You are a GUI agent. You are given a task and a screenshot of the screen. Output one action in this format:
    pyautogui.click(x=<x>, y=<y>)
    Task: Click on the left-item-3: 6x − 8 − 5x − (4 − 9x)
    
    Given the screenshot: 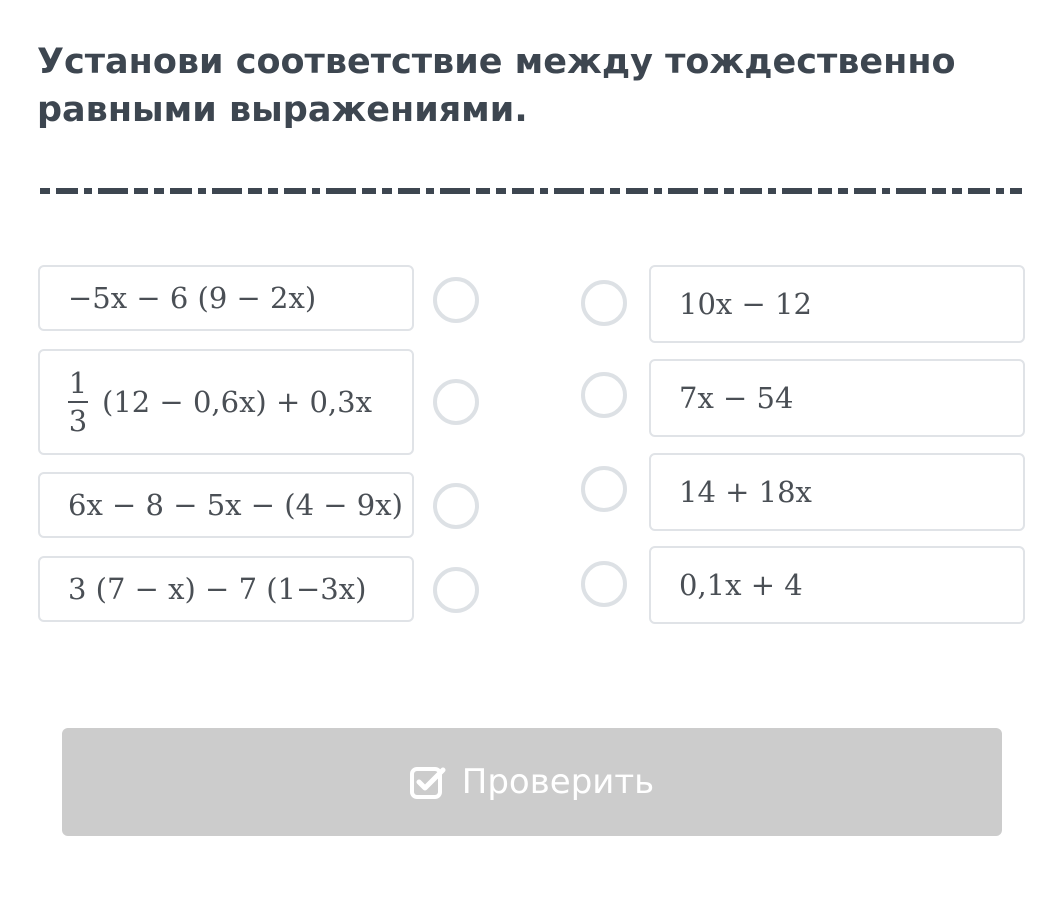 What is the action you would take?
    pyautogui.click(x=226, y=505)
    